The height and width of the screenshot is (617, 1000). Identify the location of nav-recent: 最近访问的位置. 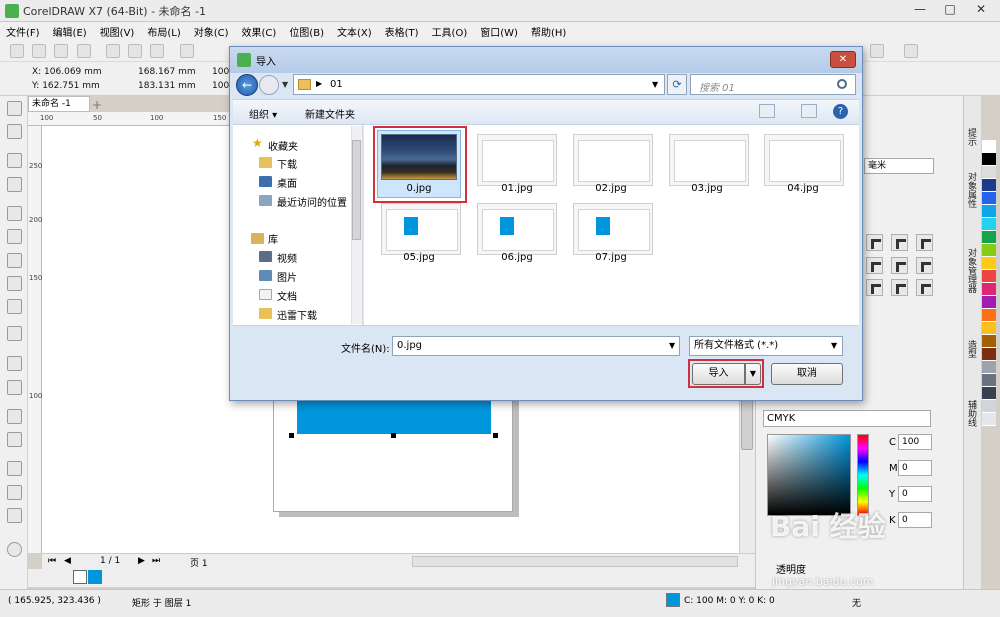
(312, 201).